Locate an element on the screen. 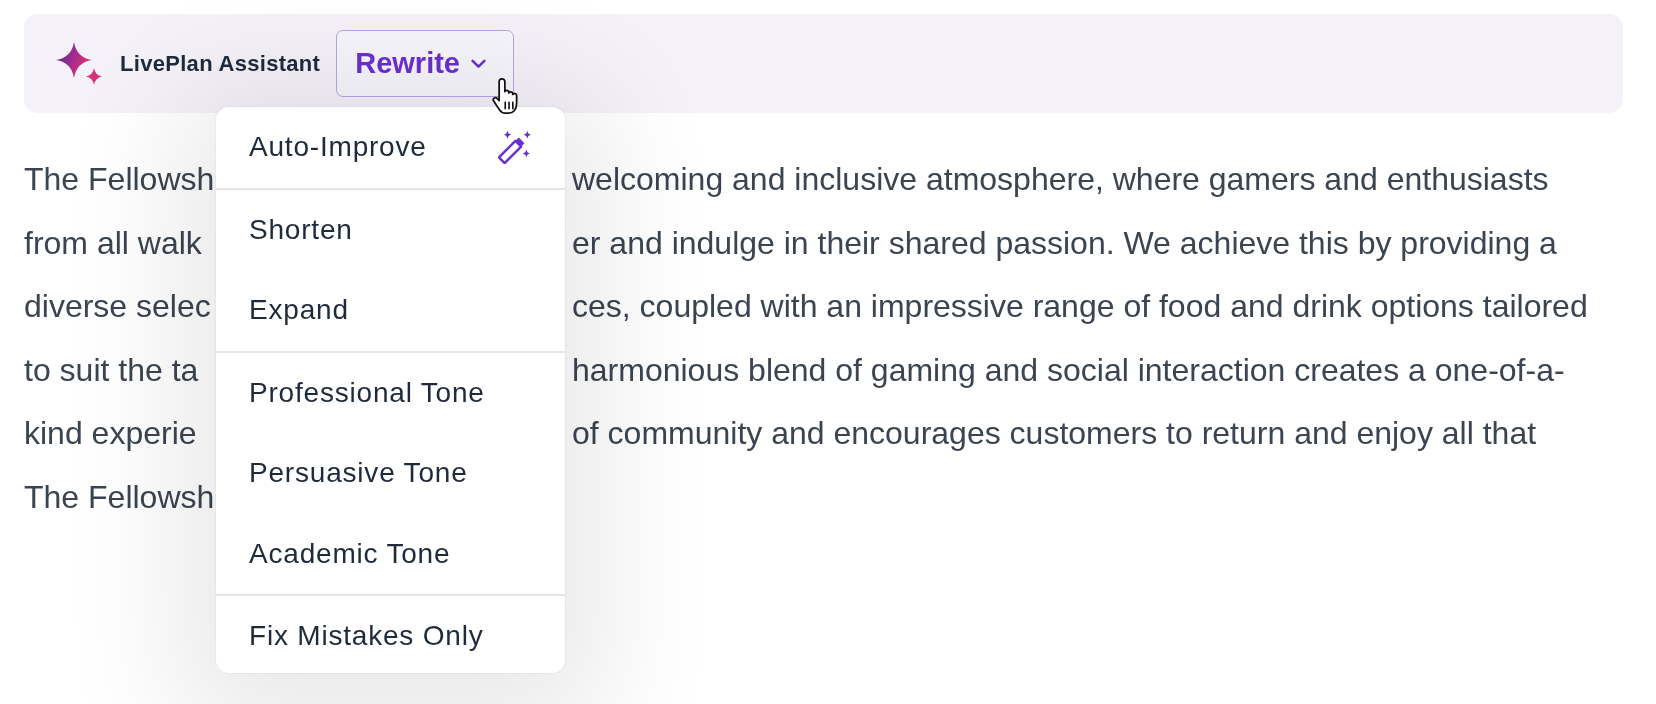 This screenshot has height=704, width=1656. menu-item: Expand is located at coordinates (390, 310).